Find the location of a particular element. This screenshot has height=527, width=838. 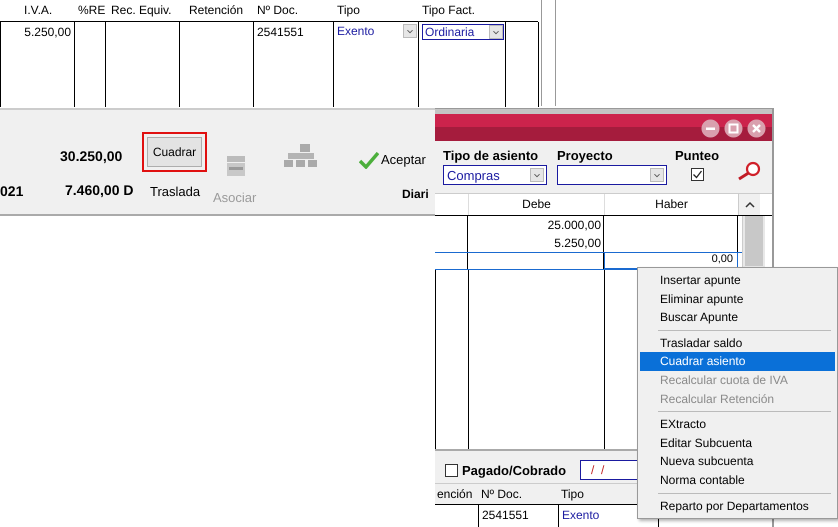

total-amount: 30.250,00 is located at coordinates (91, 156).